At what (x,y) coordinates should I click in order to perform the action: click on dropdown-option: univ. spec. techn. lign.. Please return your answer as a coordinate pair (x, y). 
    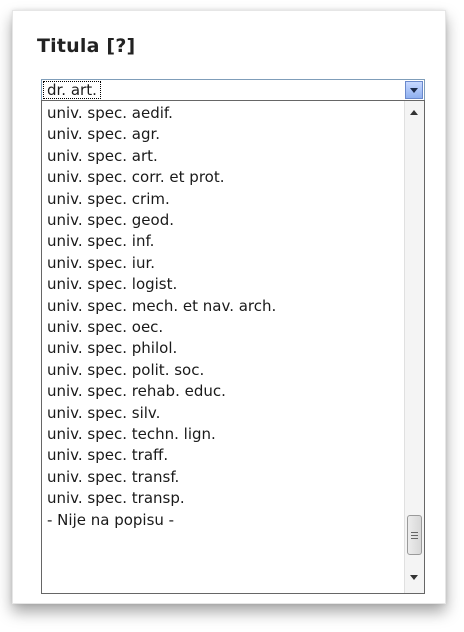
    Looking at the image, I should click on (131, 434).